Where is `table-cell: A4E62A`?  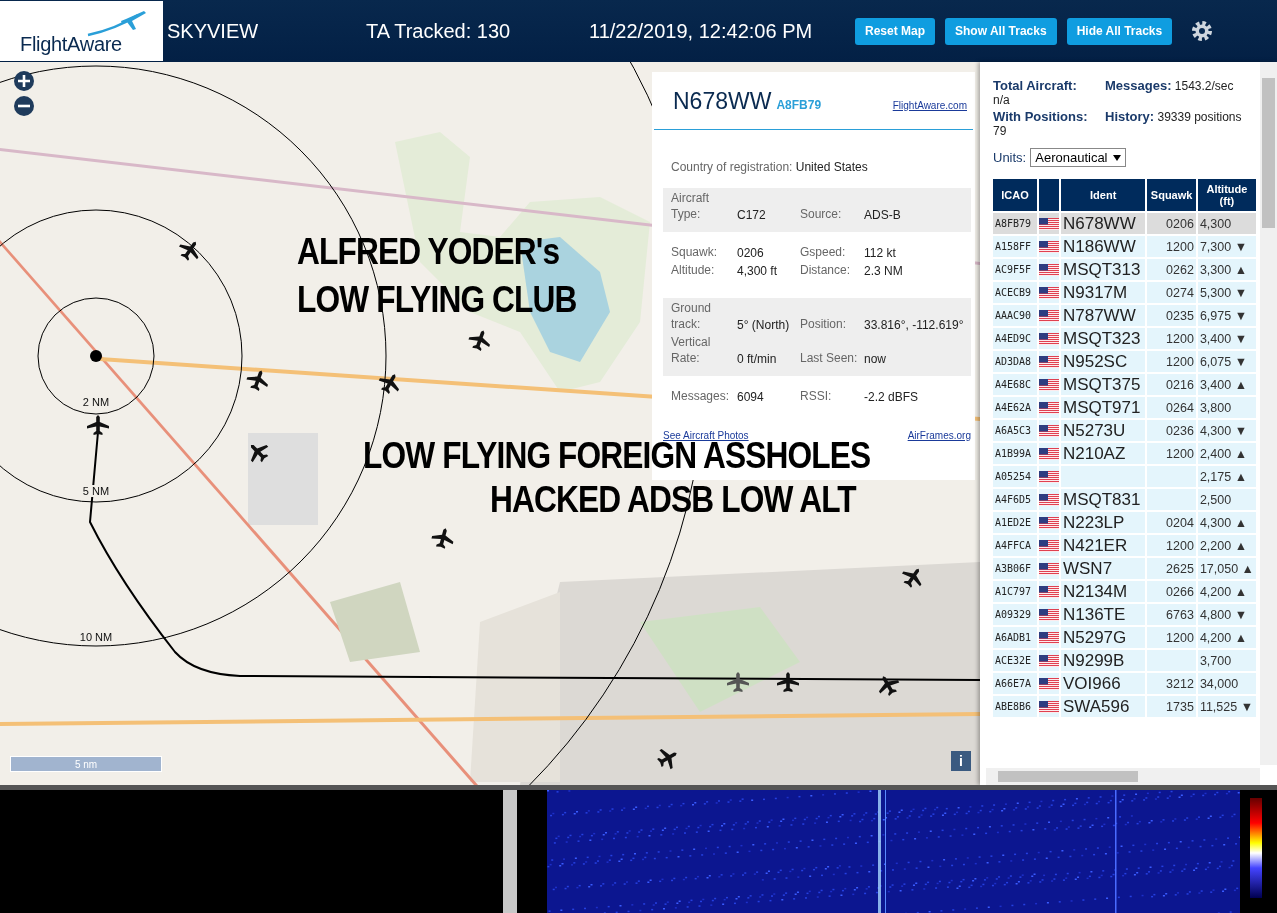
table-cell: A4E62A is located at coordinates (1015, 407).